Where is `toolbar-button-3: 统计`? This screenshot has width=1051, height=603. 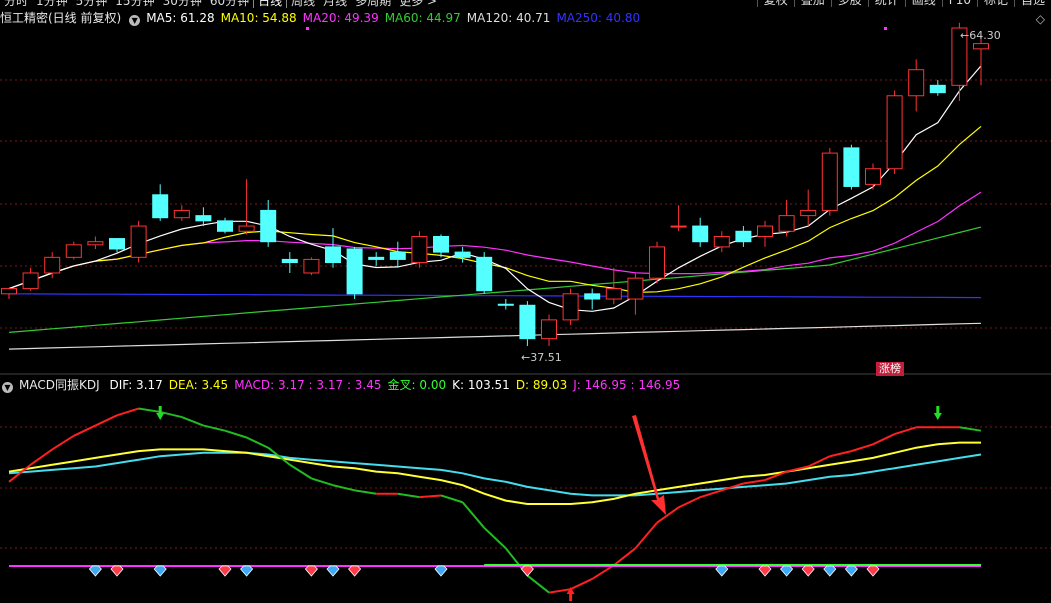
toolbar-button-3: 统计 is located at coordinates (886, 3).